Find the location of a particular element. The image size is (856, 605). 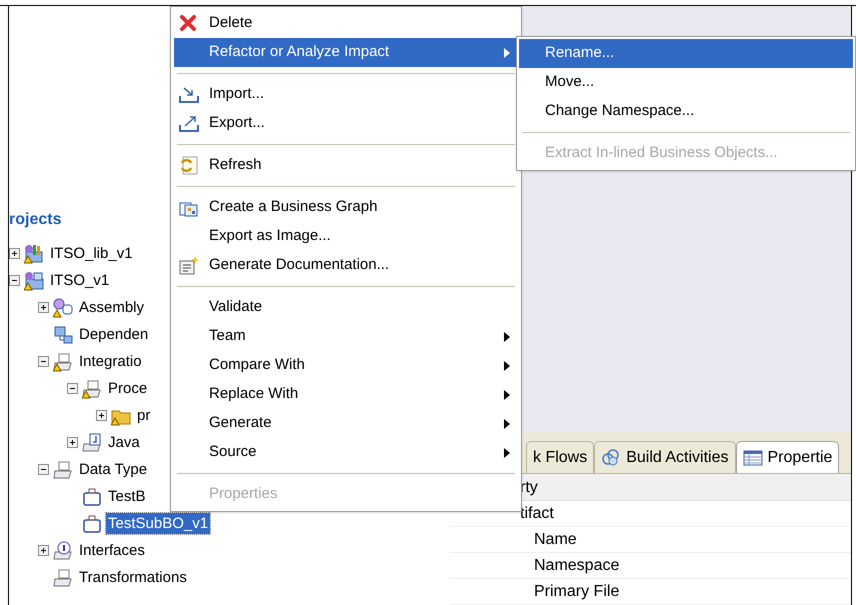

menu-item: Create a Business Graph is located at coordinates (346, 207).